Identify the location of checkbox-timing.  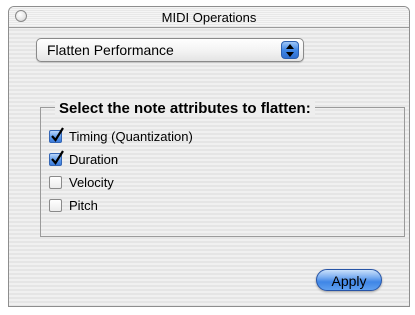
(56, 135).